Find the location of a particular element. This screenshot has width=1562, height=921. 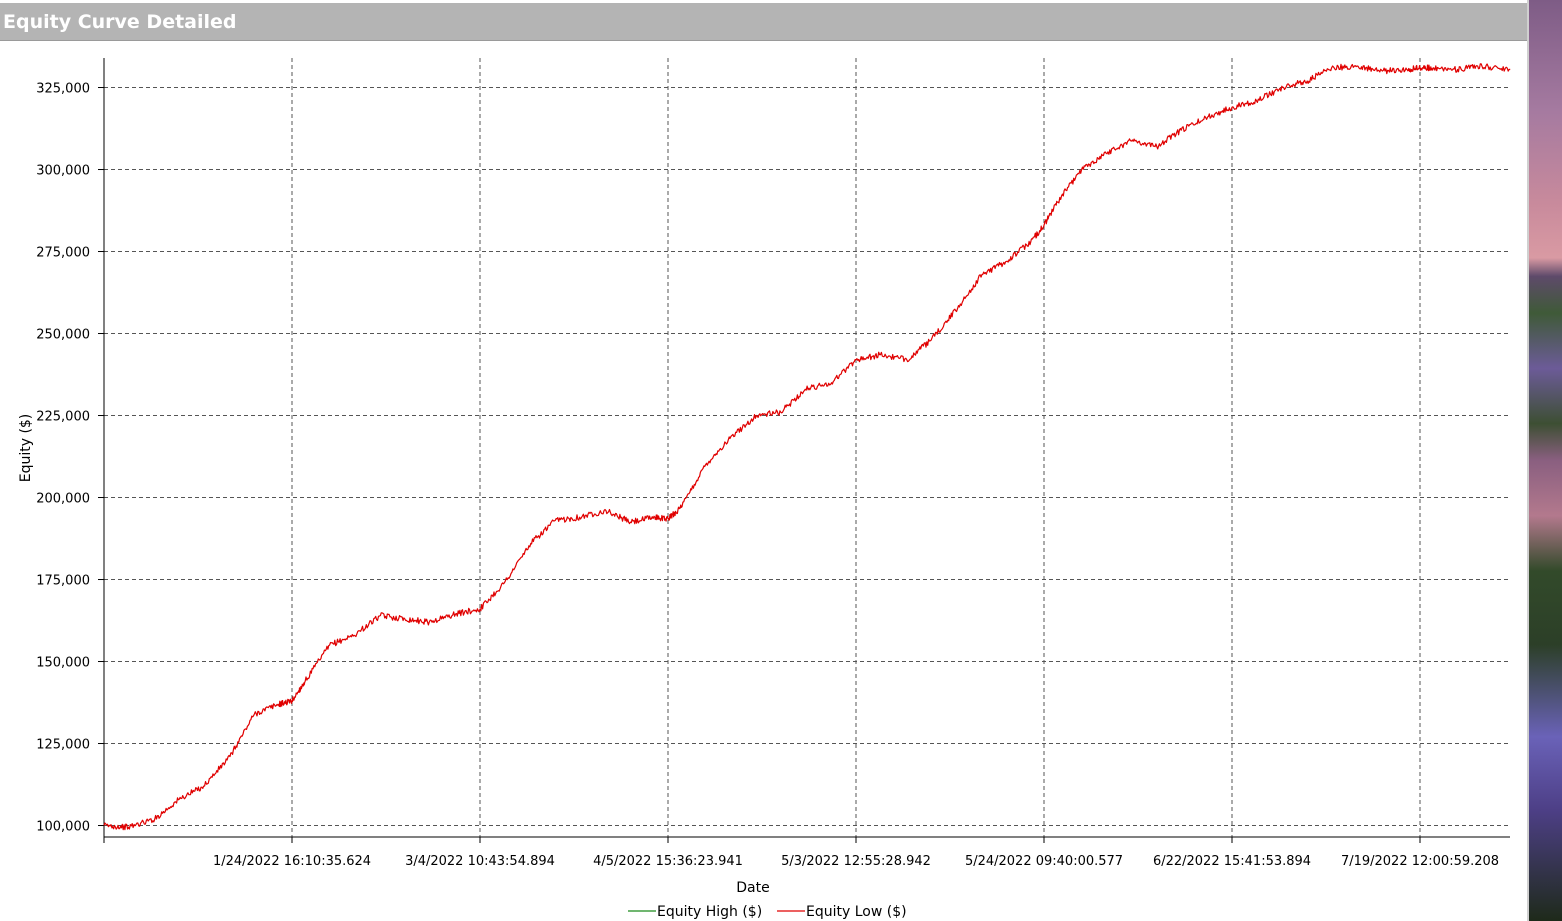

x-tick-label: 3/4/2022 10:43:54.894 is located at coordinates (480, 861).